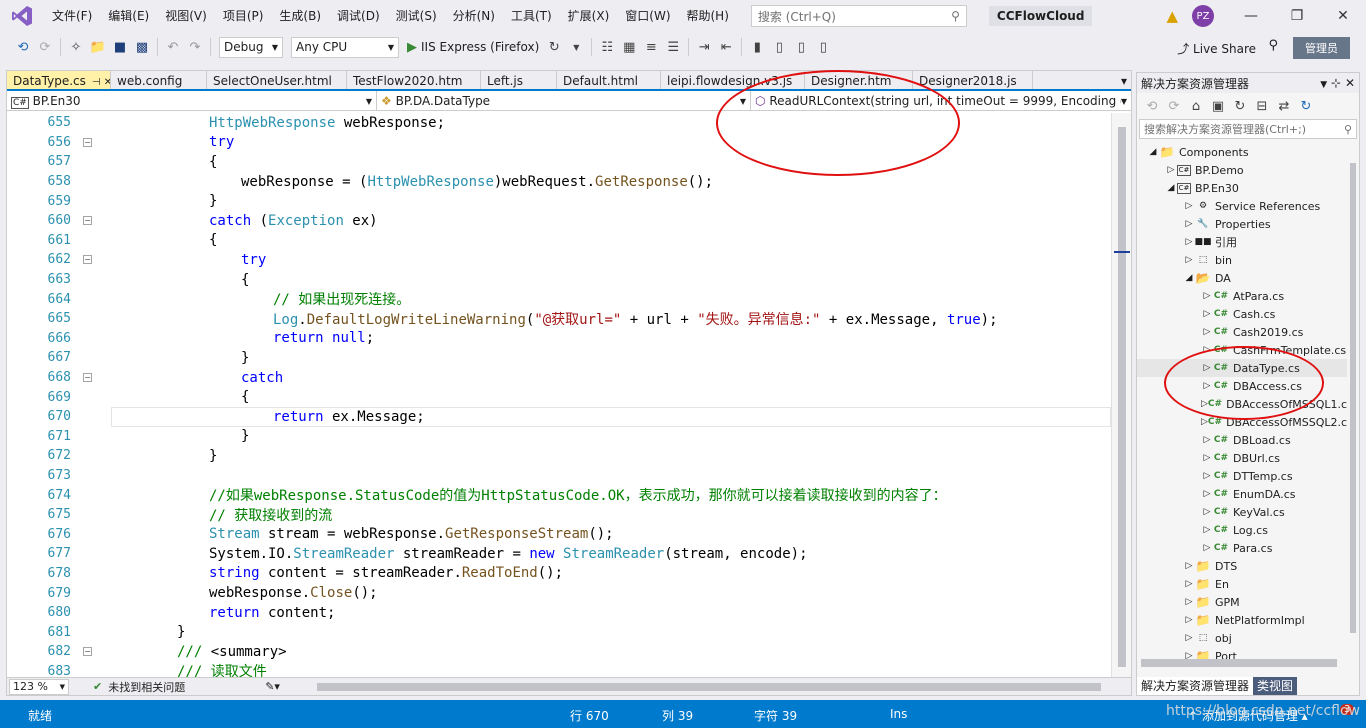 This screenshot has height=728, width=1366. Describe the element at coordinates (589, 16) in the screenshot. I see `menu-item: 扩展(X)` at that location.